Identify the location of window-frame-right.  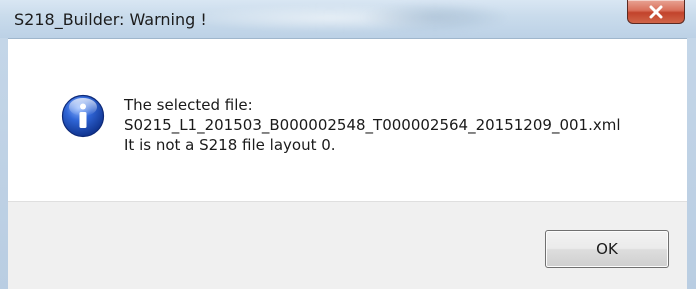
(691, 163).